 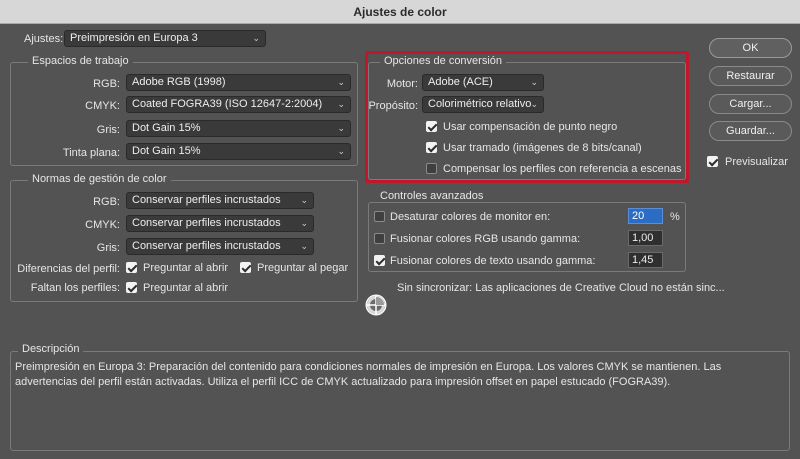 I want to click on faltan-label: Faltan los perfiles:, so click(x=75, y=288).